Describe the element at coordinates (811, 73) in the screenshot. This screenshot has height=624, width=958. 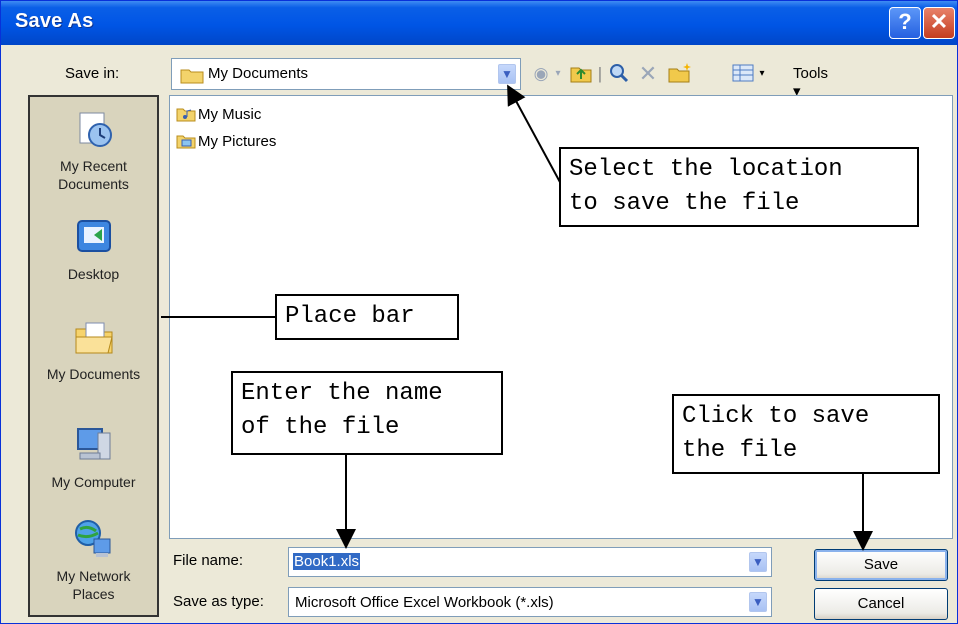
I see `tools-label: Tools` at that location.